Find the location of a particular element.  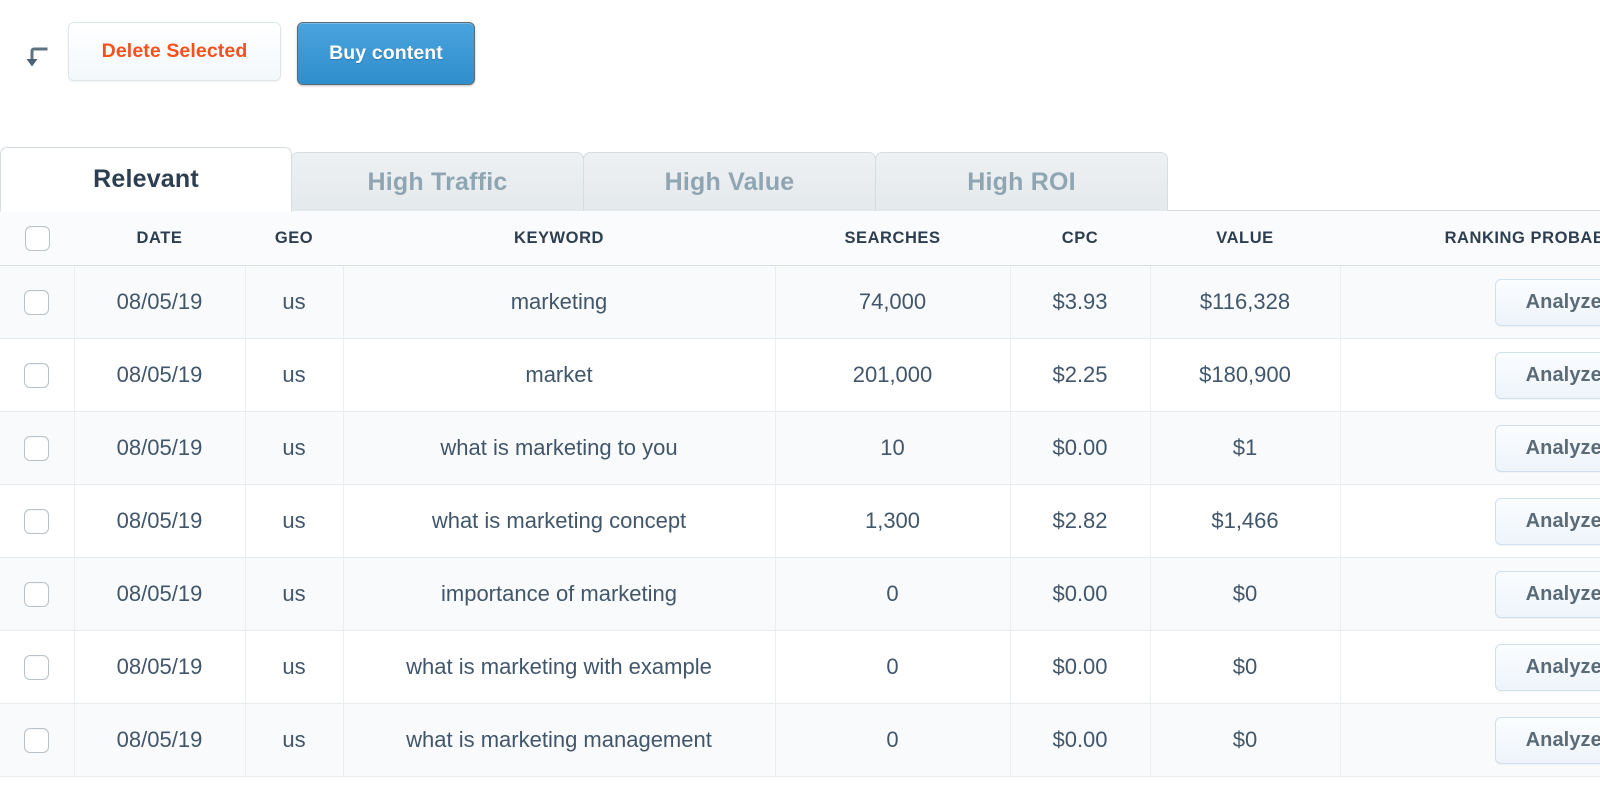

cell-keyword: what is marketing management is located at coordinates (559, 740).